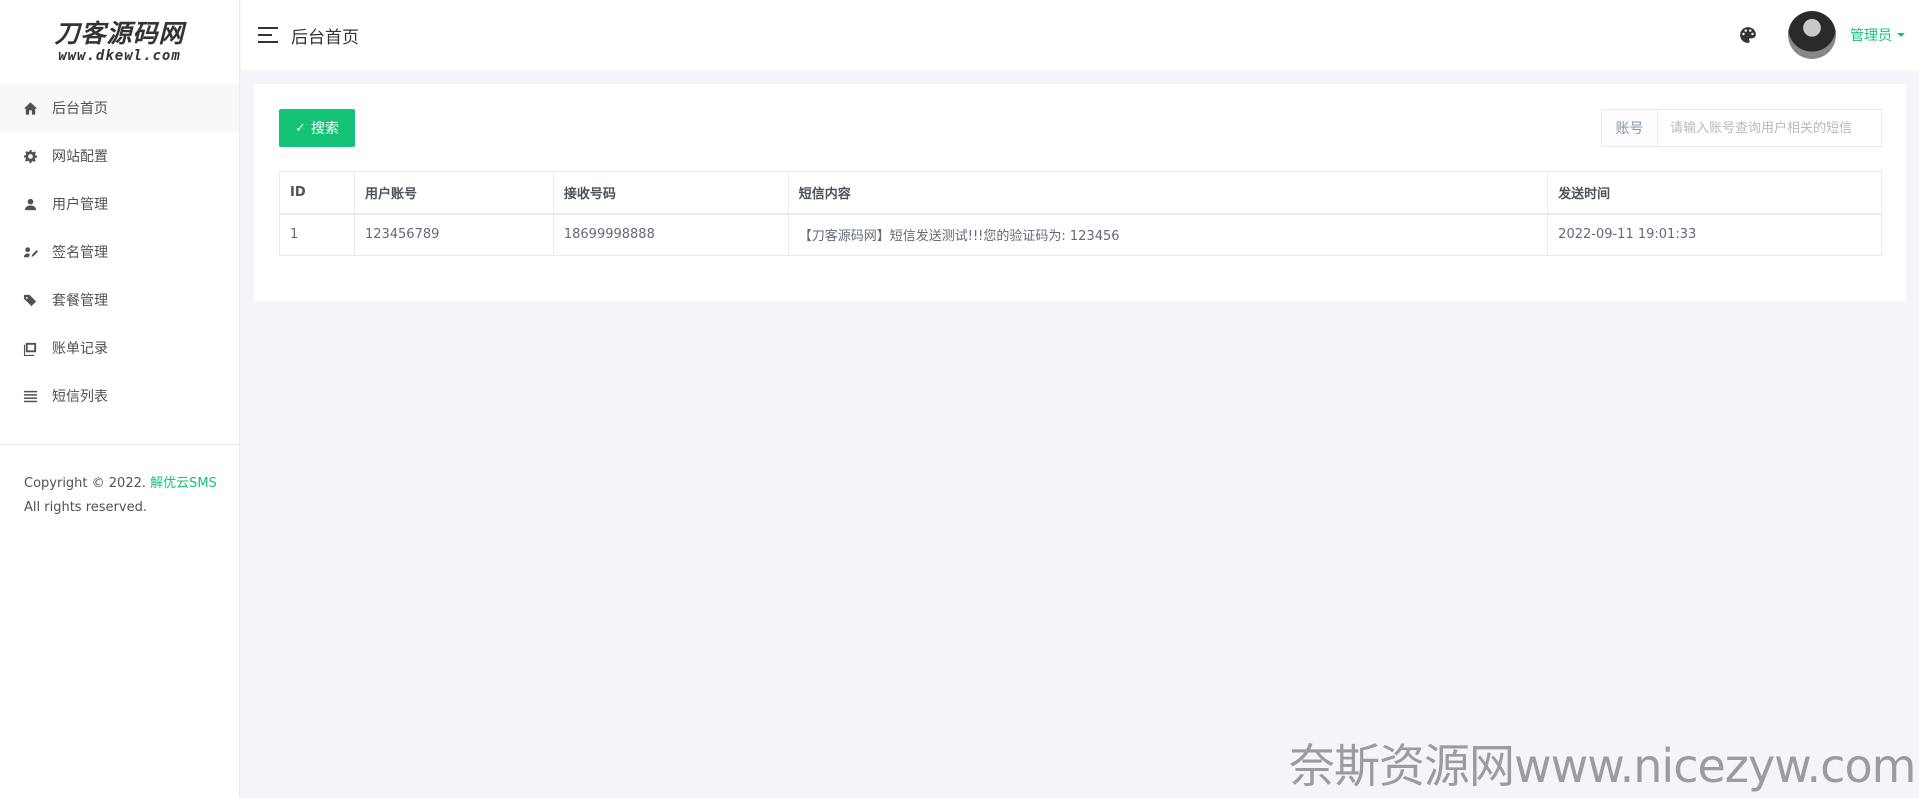 The height and width of the screenshot is (798, 1919). Describe the element at coordinates (80, 109) in the screenshot. I see `sidebar-item-label: 后台首页` at that location.